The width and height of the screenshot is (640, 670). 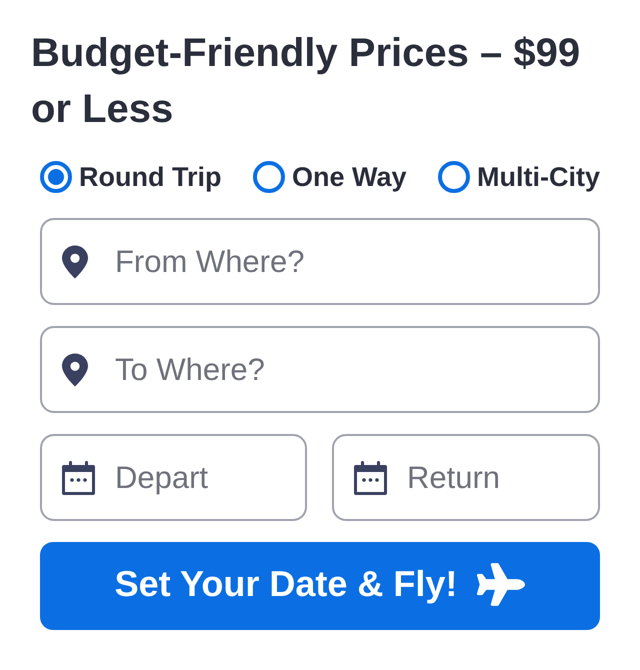 What do you see at coordinates (320, 586) in the screenshot?
I see `submit-button: Set Your Date & Fly!` at bounding box center [320, 586].